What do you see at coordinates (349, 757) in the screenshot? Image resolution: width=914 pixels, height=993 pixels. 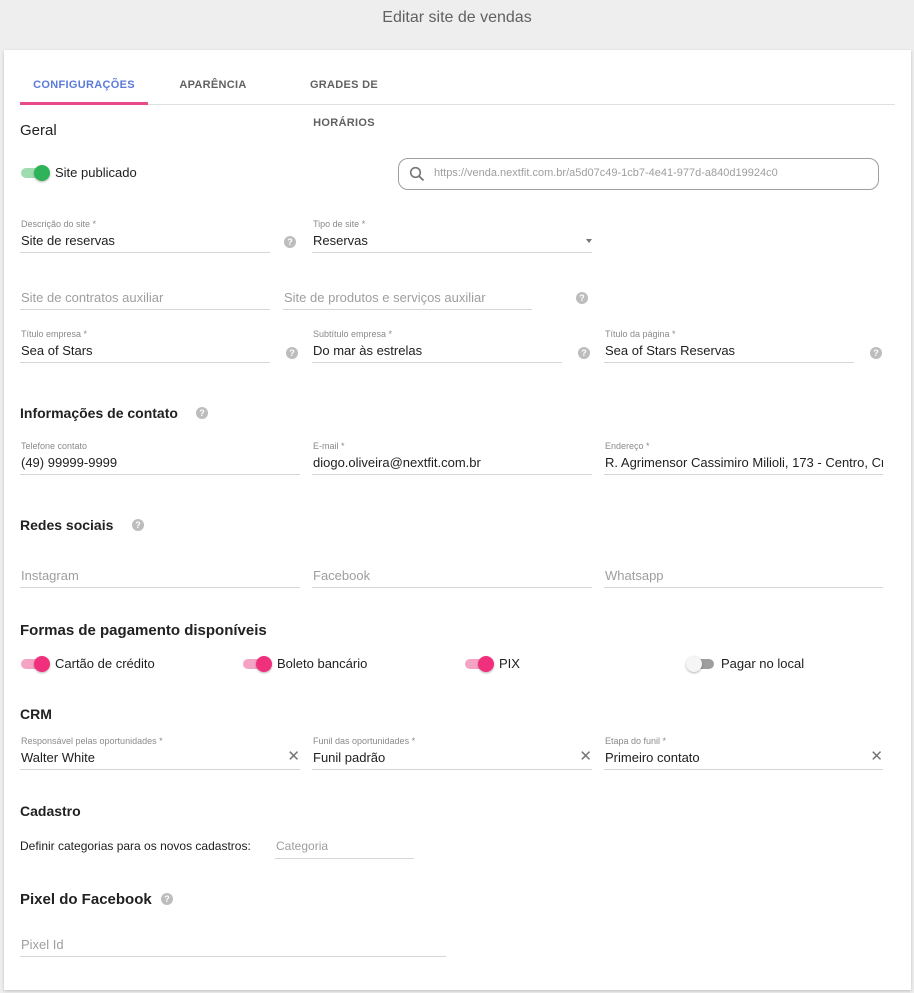 I see `funil-value: Funil padrão` at bounding box center [349, 757].